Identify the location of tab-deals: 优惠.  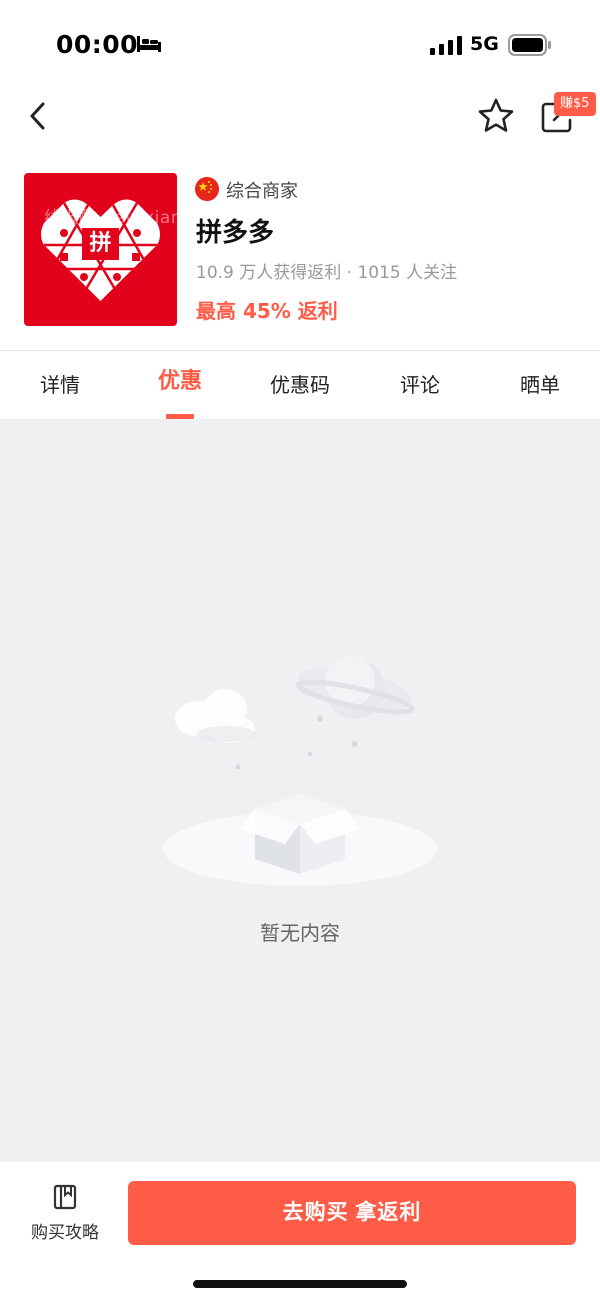
(180, 385).